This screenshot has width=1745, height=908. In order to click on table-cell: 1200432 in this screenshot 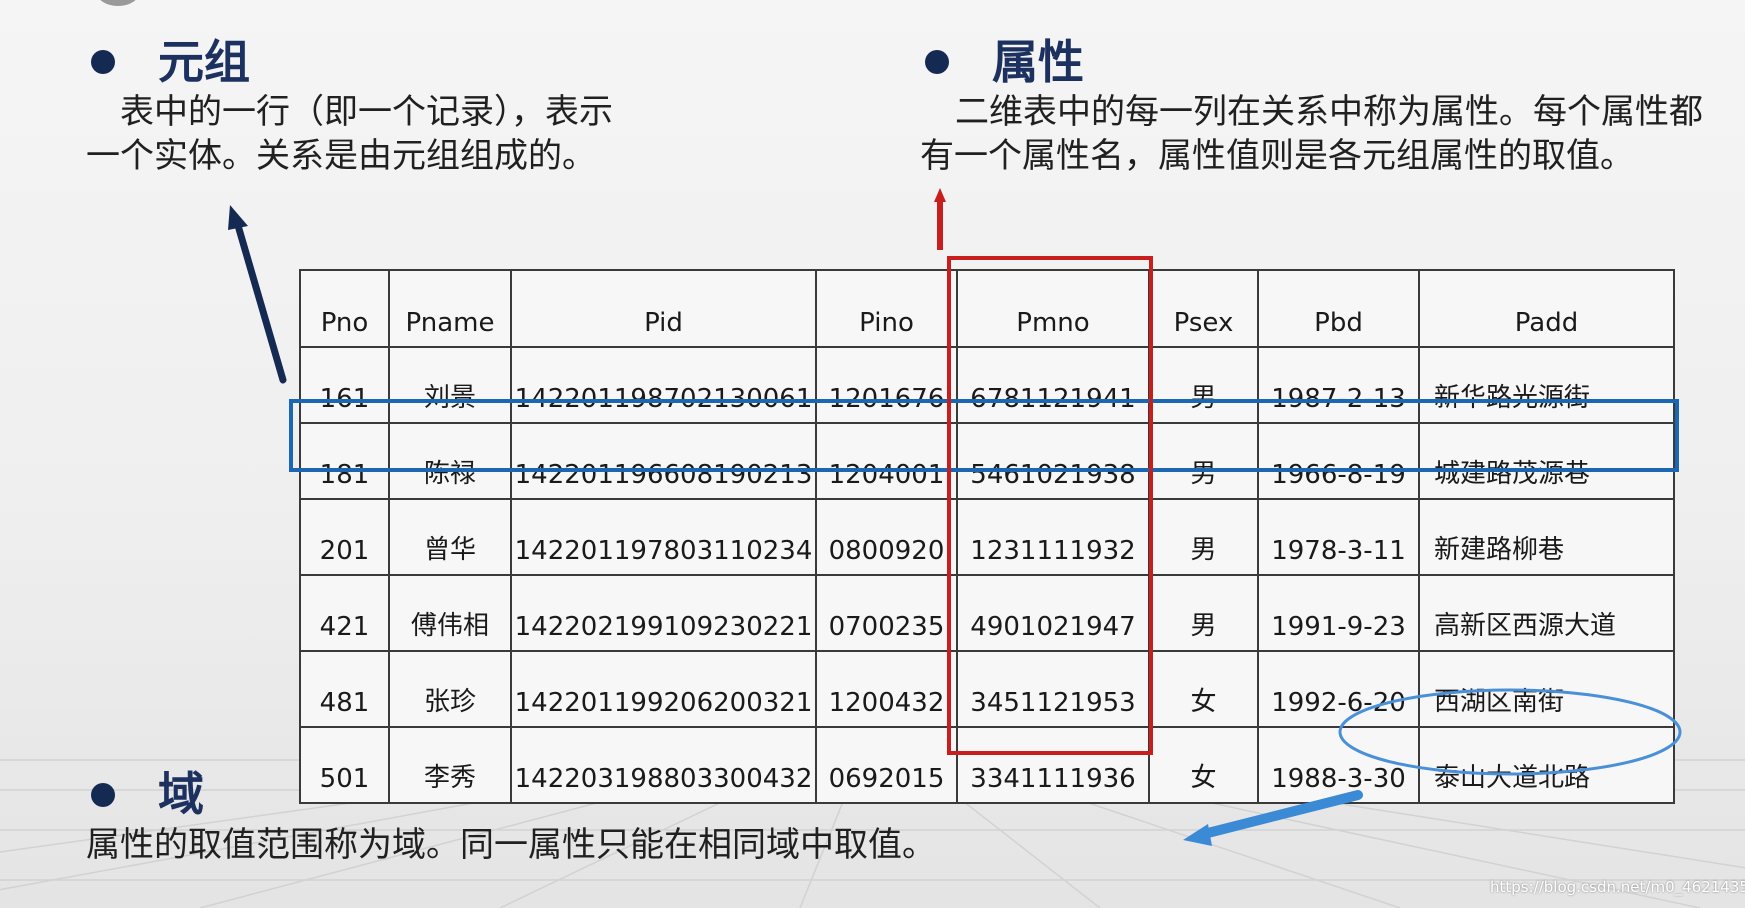, I will do `click(886, 689)`.